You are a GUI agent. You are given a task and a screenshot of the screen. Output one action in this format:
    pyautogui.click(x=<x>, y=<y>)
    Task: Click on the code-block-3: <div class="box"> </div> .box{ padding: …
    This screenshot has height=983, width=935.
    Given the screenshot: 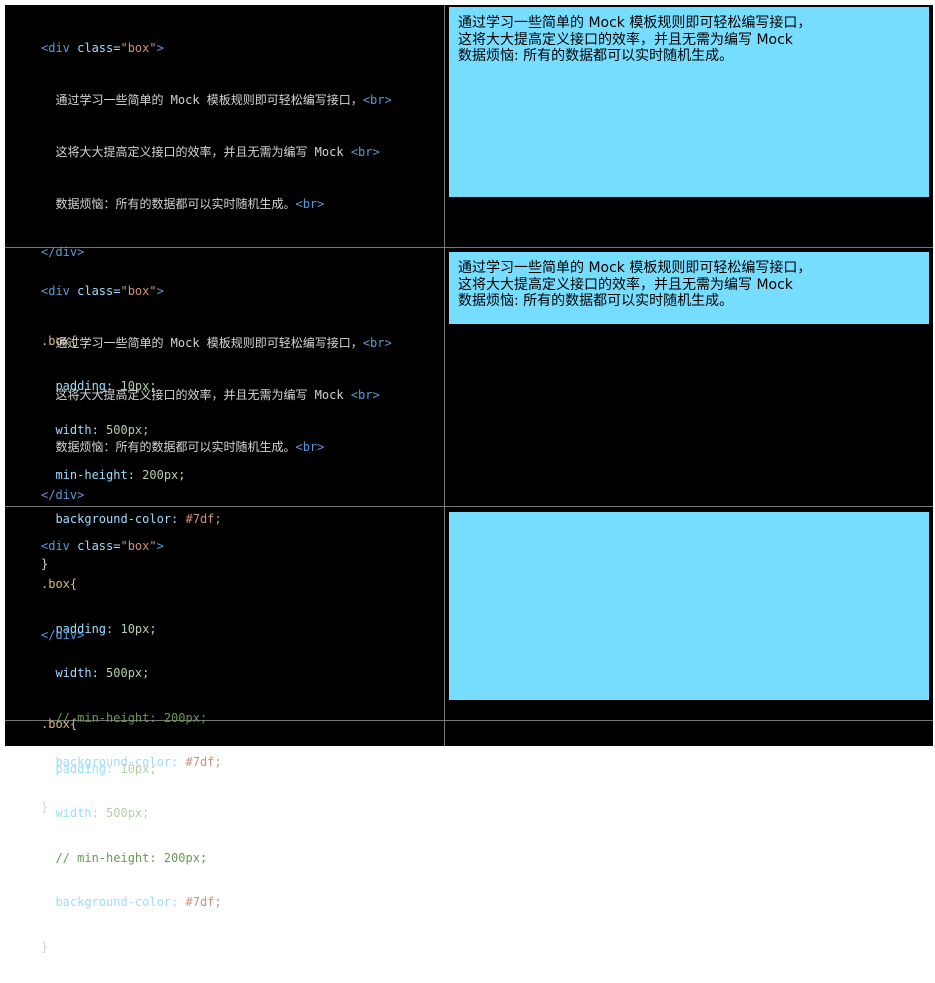 What is the action you would take?
    pyautogui.click(x=131, y=746)
    